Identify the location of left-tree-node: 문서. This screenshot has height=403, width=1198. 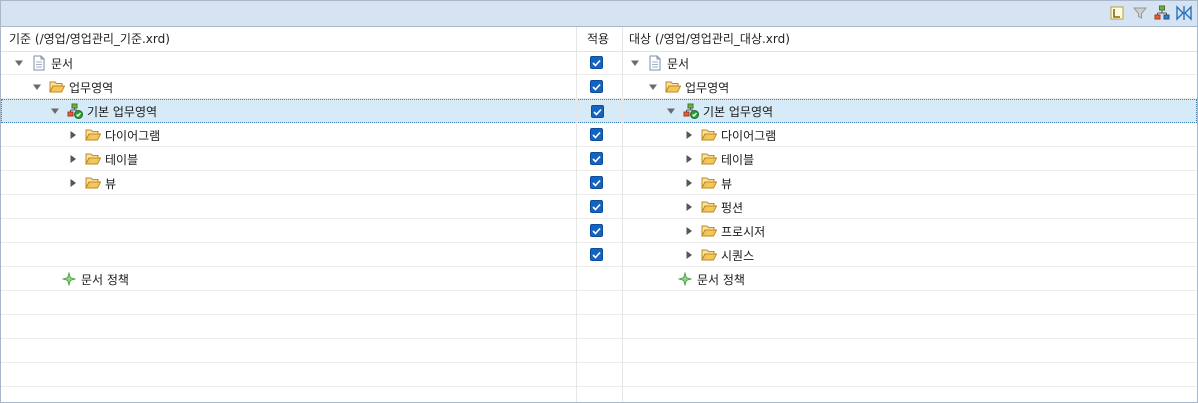
(43, 63).